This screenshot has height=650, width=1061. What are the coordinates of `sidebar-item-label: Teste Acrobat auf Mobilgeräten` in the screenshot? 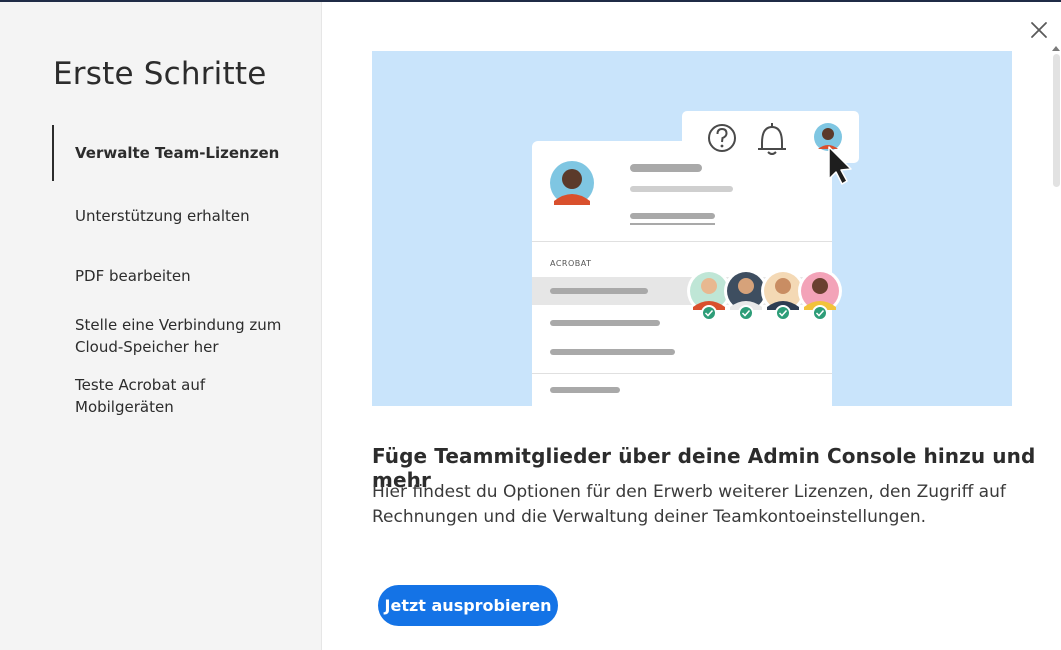 It's located at (140, 396).